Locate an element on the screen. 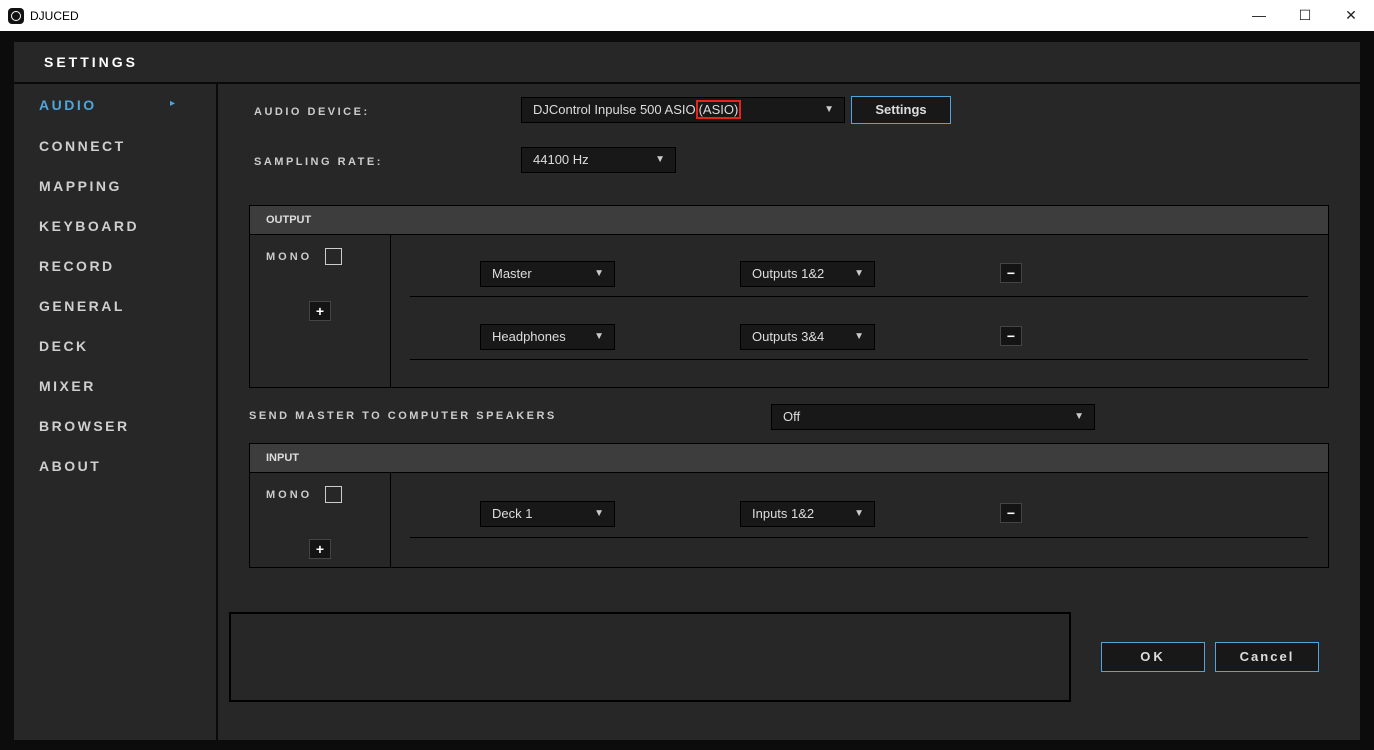 Image resolution: width=1374 pixels, height=750 pixels. audio-device-label: AUDIO DEVICE: is located at coordinates (312, 112).